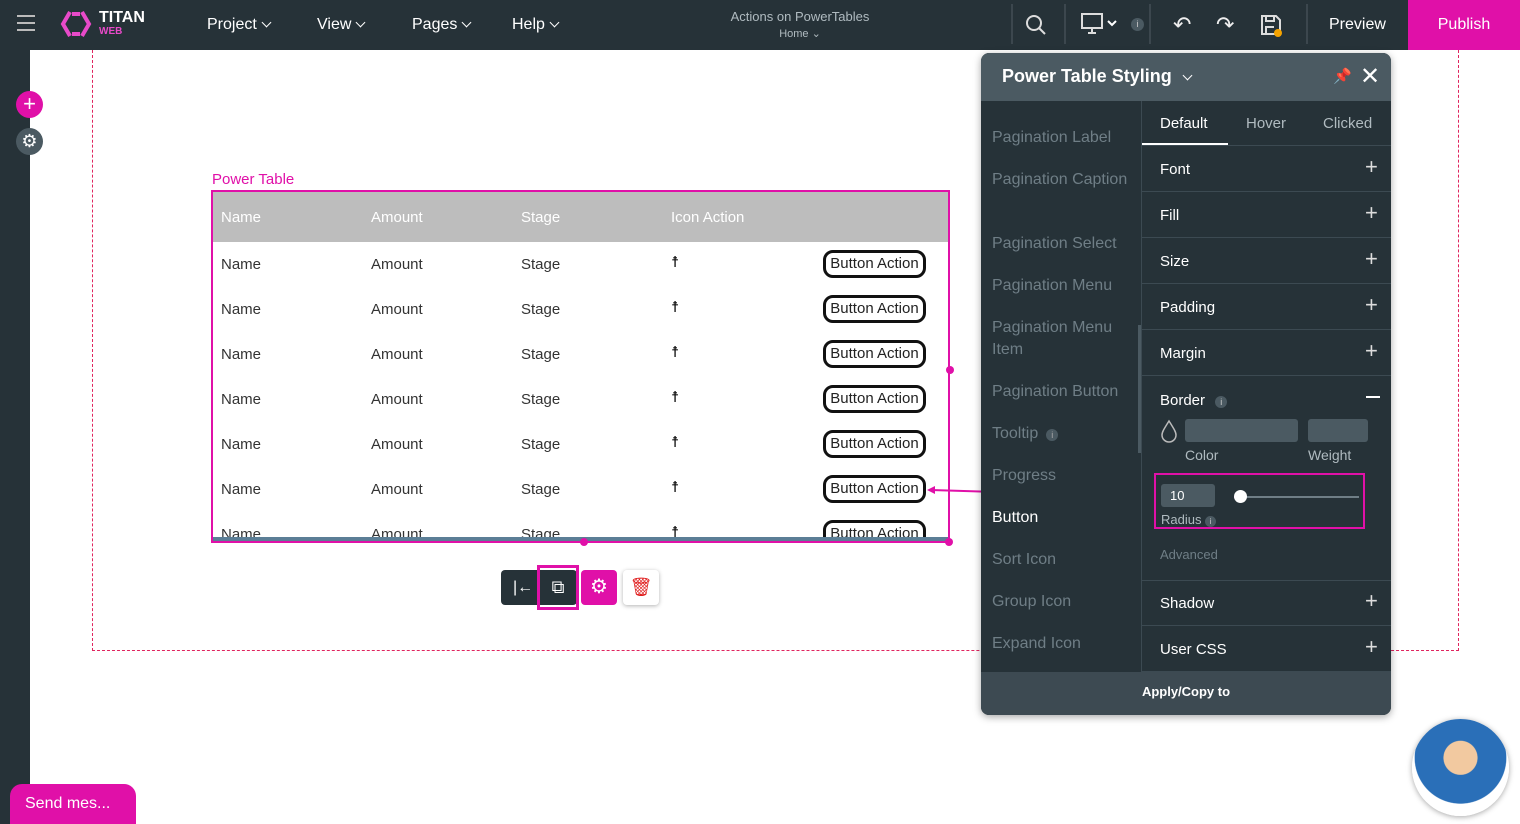  I want to click on table-cell: Name, so click(241, 309).